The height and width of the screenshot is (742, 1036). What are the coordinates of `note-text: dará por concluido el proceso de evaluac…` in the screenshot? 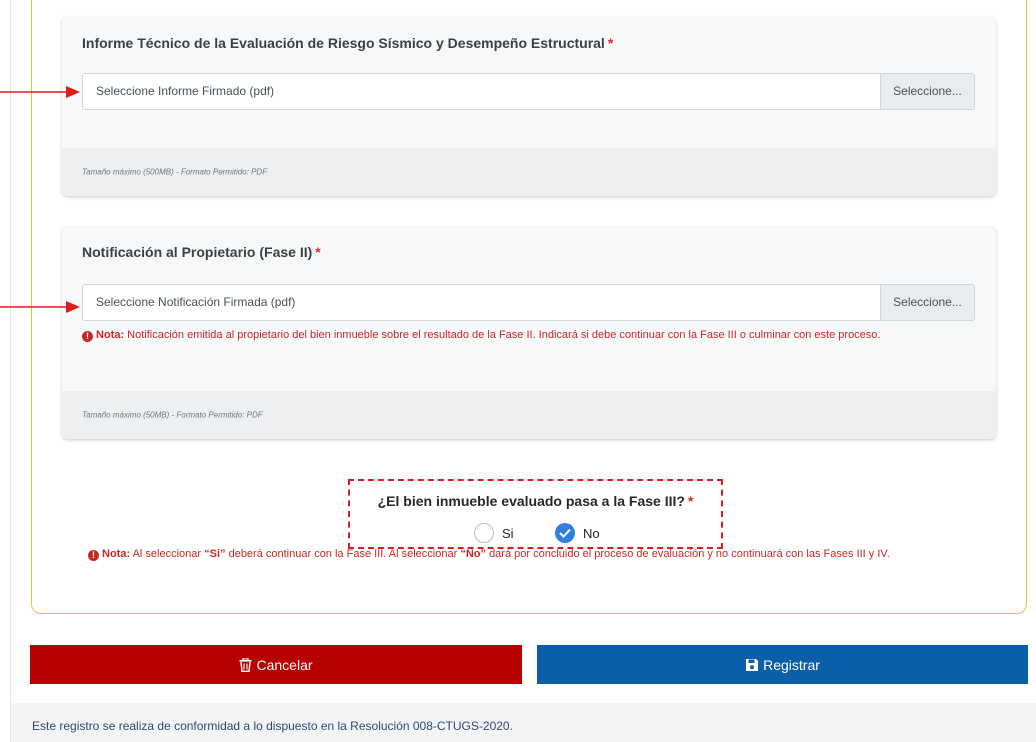 It's located at (689, 554).